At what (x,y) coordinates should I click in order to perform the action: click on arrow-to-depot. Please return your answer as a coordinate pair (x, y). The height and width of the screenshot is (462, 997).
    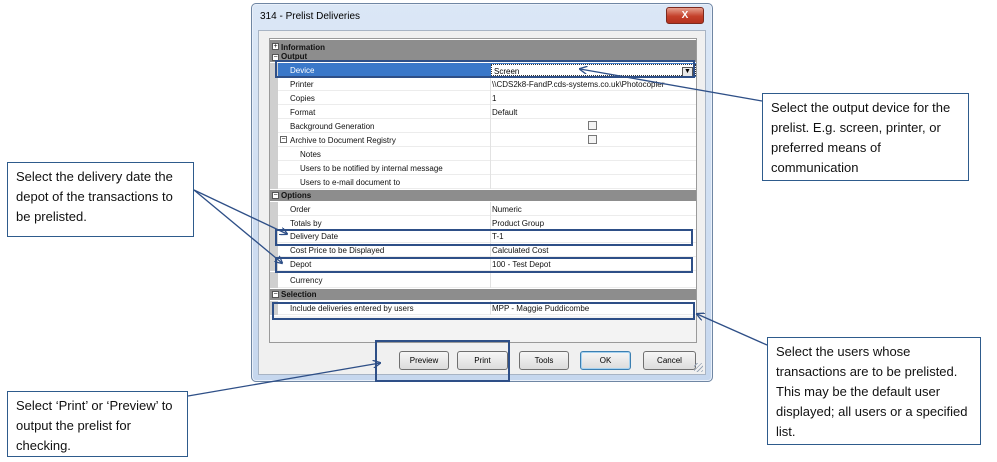
    Looking at the image, I should click on (237, 226).